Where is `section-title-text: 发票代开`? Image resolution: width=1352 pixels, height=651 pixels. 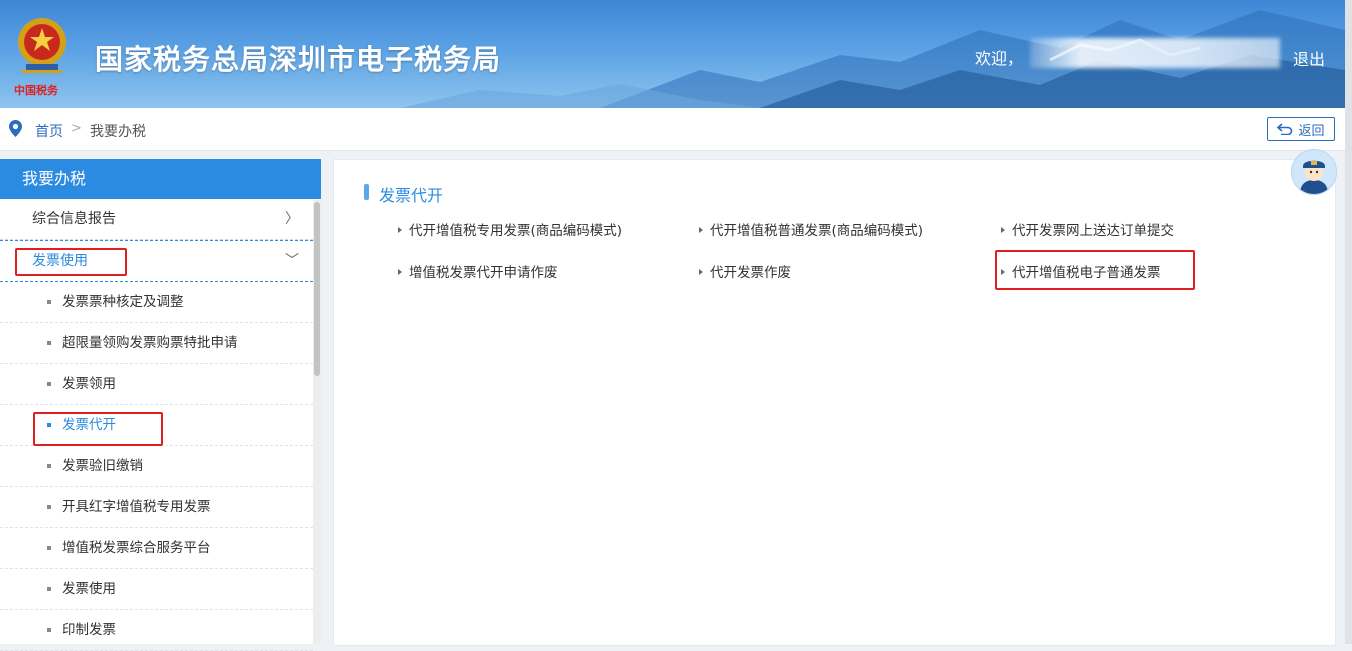
section-title-text: 发票代开 is located at coordinates (411, 195).